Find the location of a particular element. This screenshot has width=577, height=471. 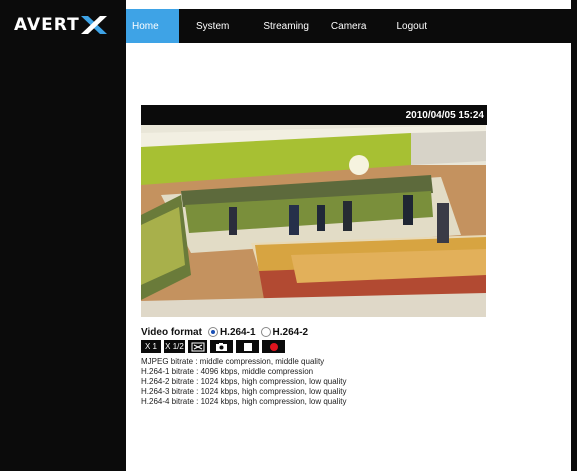

camera-icon is located at coordinates (221, 346).